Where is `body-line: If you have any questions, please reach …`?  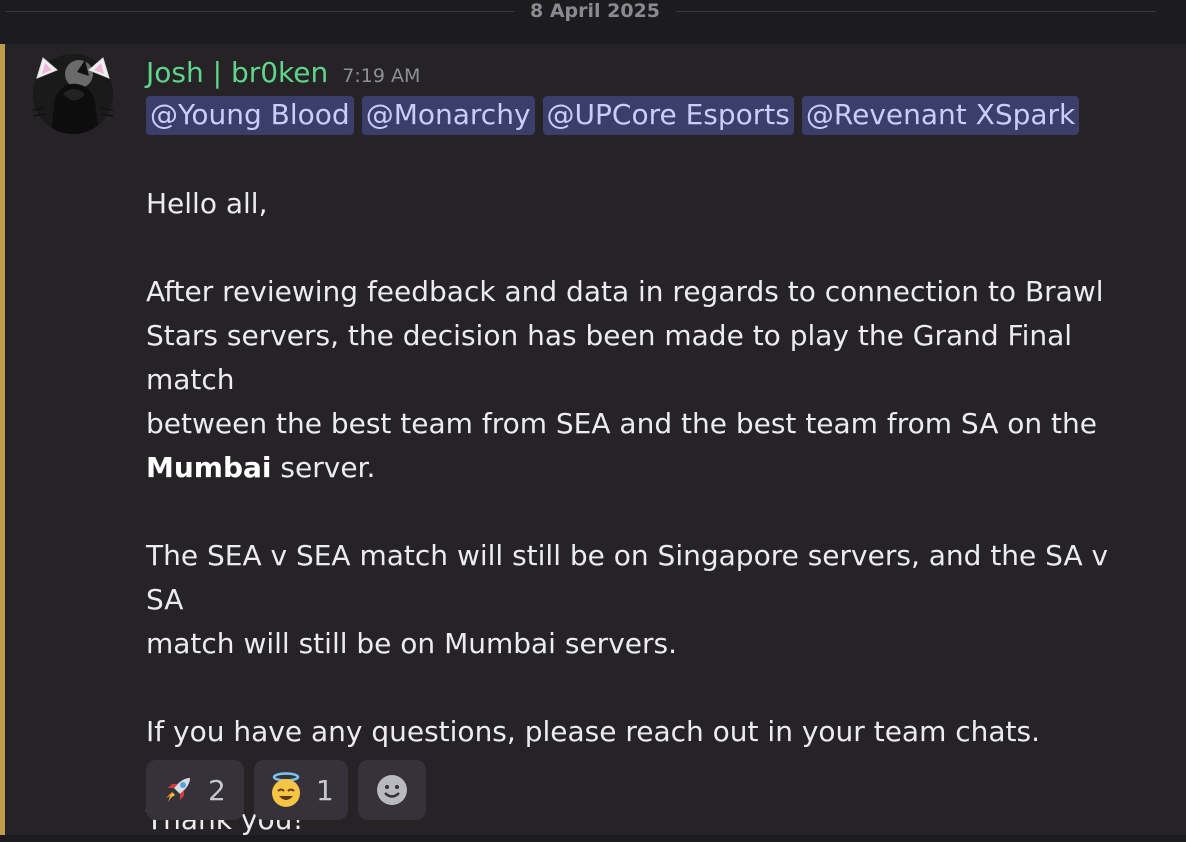 body-line: If you have any questions, please reach … is located at coordinates (593, 731).